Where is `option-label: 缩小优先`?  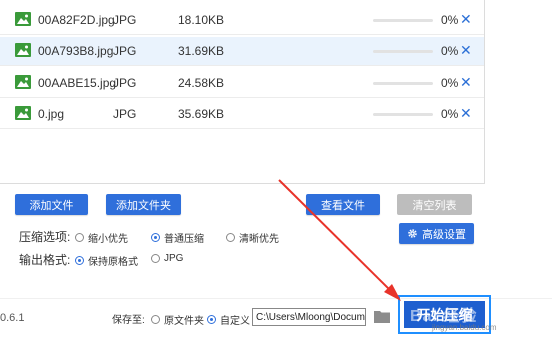 option-label: 缩小优先 is located at coordinates (108, 239).